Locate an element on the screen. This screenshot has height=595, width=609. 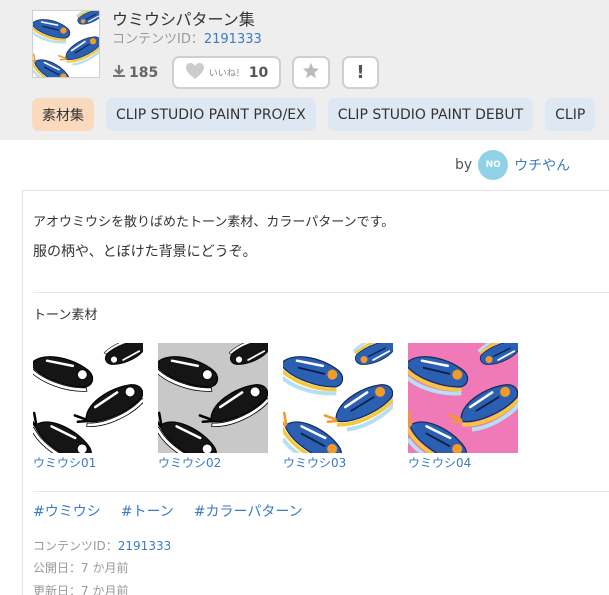
favorite-button is located at coordinates (311, 72).